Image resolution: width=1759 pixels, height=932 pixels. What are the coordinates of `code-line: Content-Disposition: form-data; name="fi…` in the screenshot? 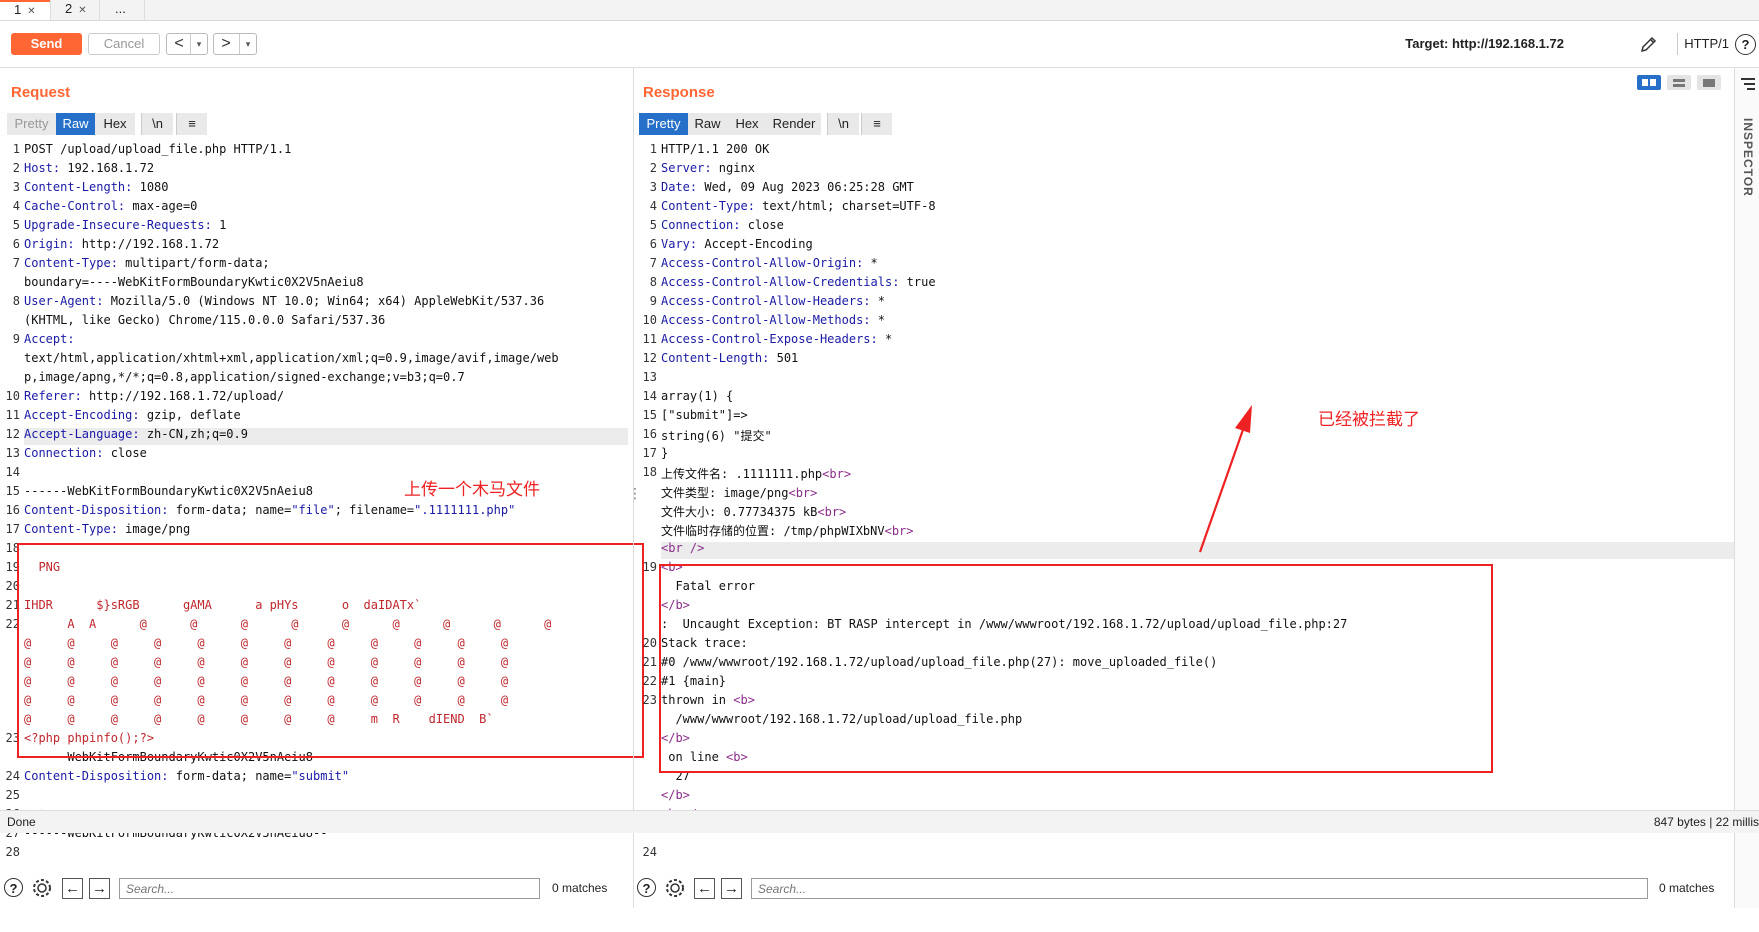 It's located at (269, 510).